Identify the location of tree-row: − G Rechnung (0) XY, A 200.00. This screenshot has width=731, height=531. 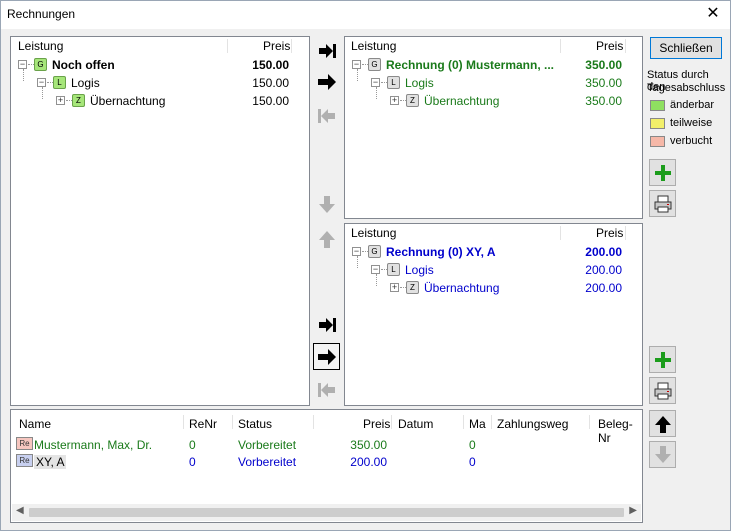
(493, 251).